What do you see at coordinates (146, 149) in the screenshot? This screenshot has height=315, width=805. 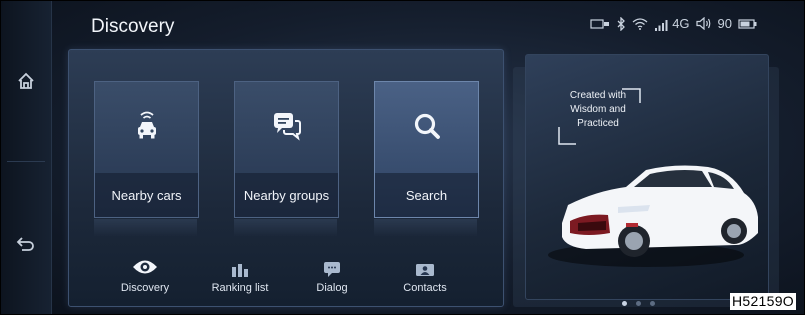 I see `nearby-cars-tile: Nearby cars` at bounding box center [146, 149].